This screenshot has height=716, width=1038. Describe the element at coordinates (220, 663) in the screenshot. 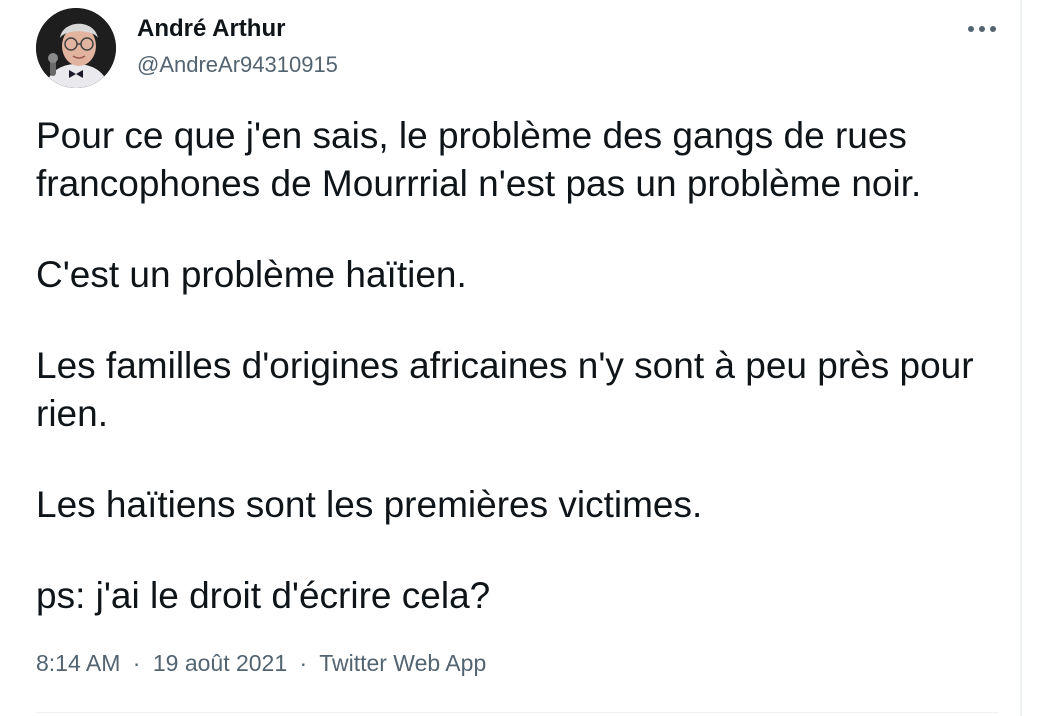

I see `tweet-date: 19 août 2021` at that location.